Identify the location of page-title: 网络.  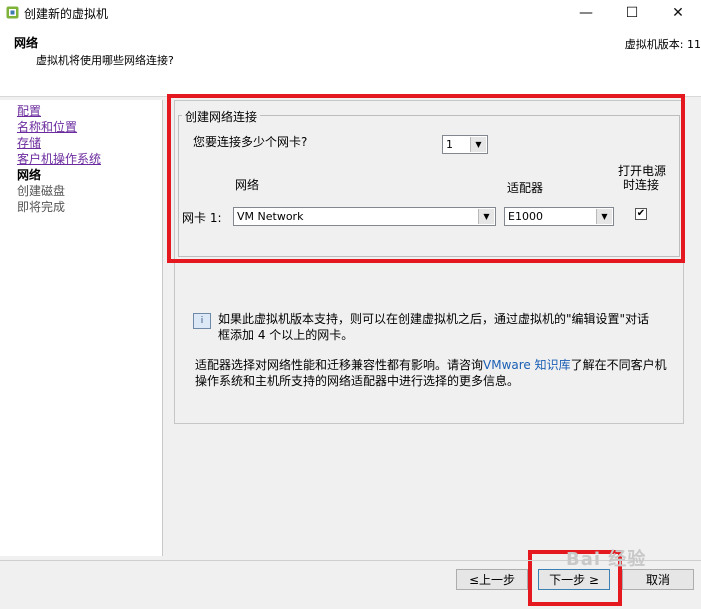
(26, 43).